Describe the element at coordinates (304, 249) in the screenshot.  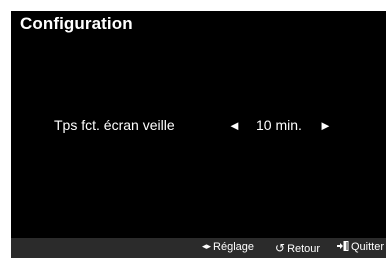
I see `return-label: Retour` at that location.